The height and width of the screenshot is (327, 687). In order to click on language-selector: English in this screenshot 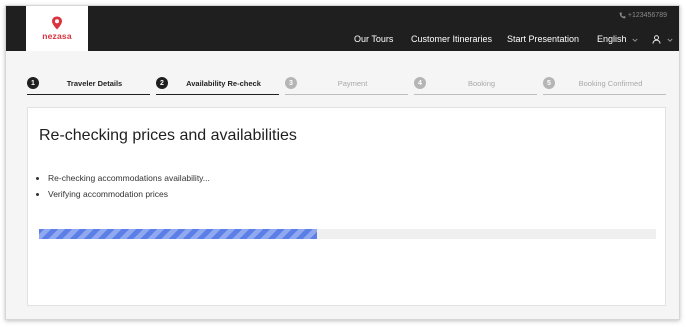, I will do `click(617, 39)`.